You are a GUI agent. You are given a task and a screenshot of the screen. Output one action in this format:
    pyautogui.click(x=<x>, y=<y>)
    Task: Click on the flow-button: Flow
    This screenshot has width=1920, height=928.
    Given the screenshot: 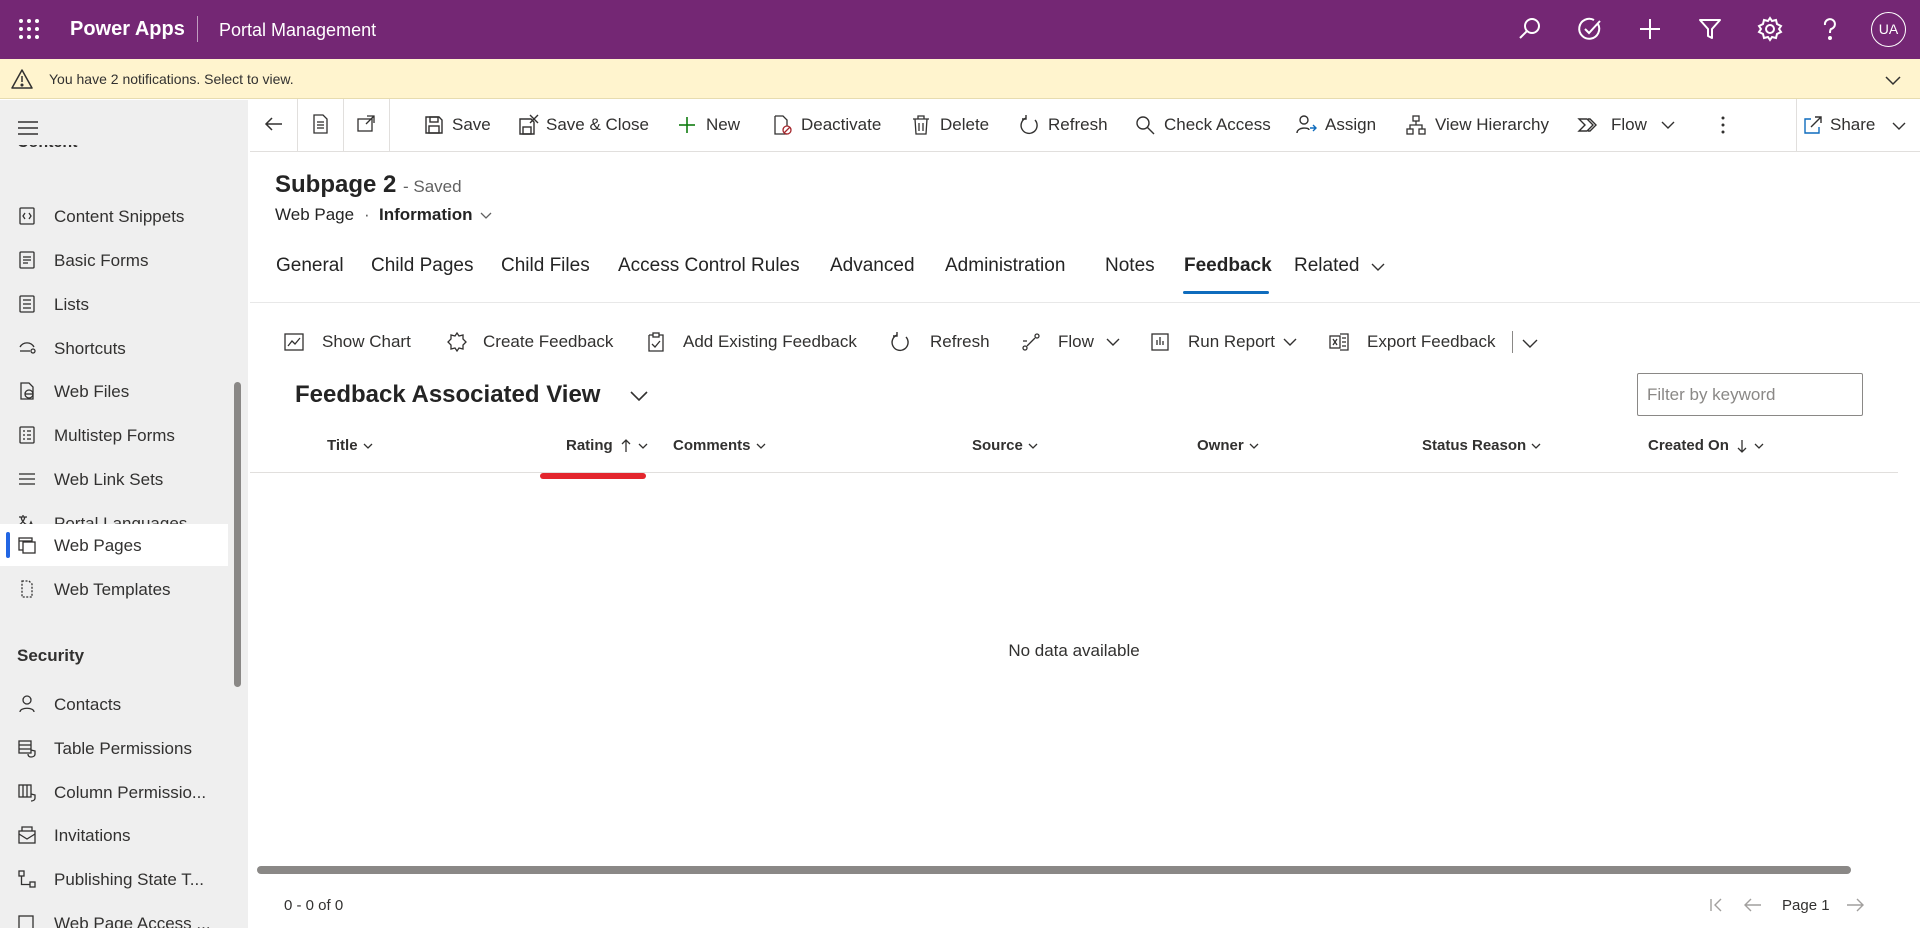 What is the action you would take?
    pyautogui.click(x=1612, y=125)
    